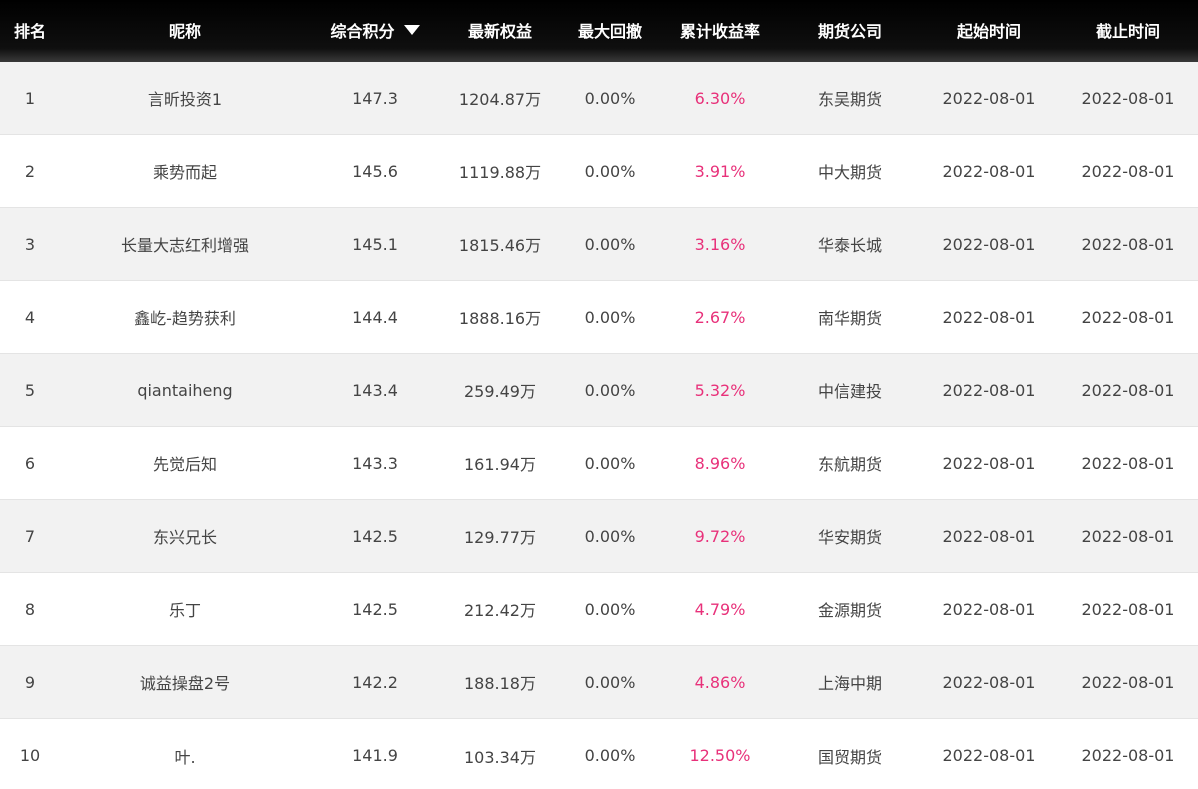 Image resolution: width=1198 pixels, height=789 pixels. Describe the element at coordinates (849, 245) in the screenshot. I see `company-cell: 华泰长城` at that location.